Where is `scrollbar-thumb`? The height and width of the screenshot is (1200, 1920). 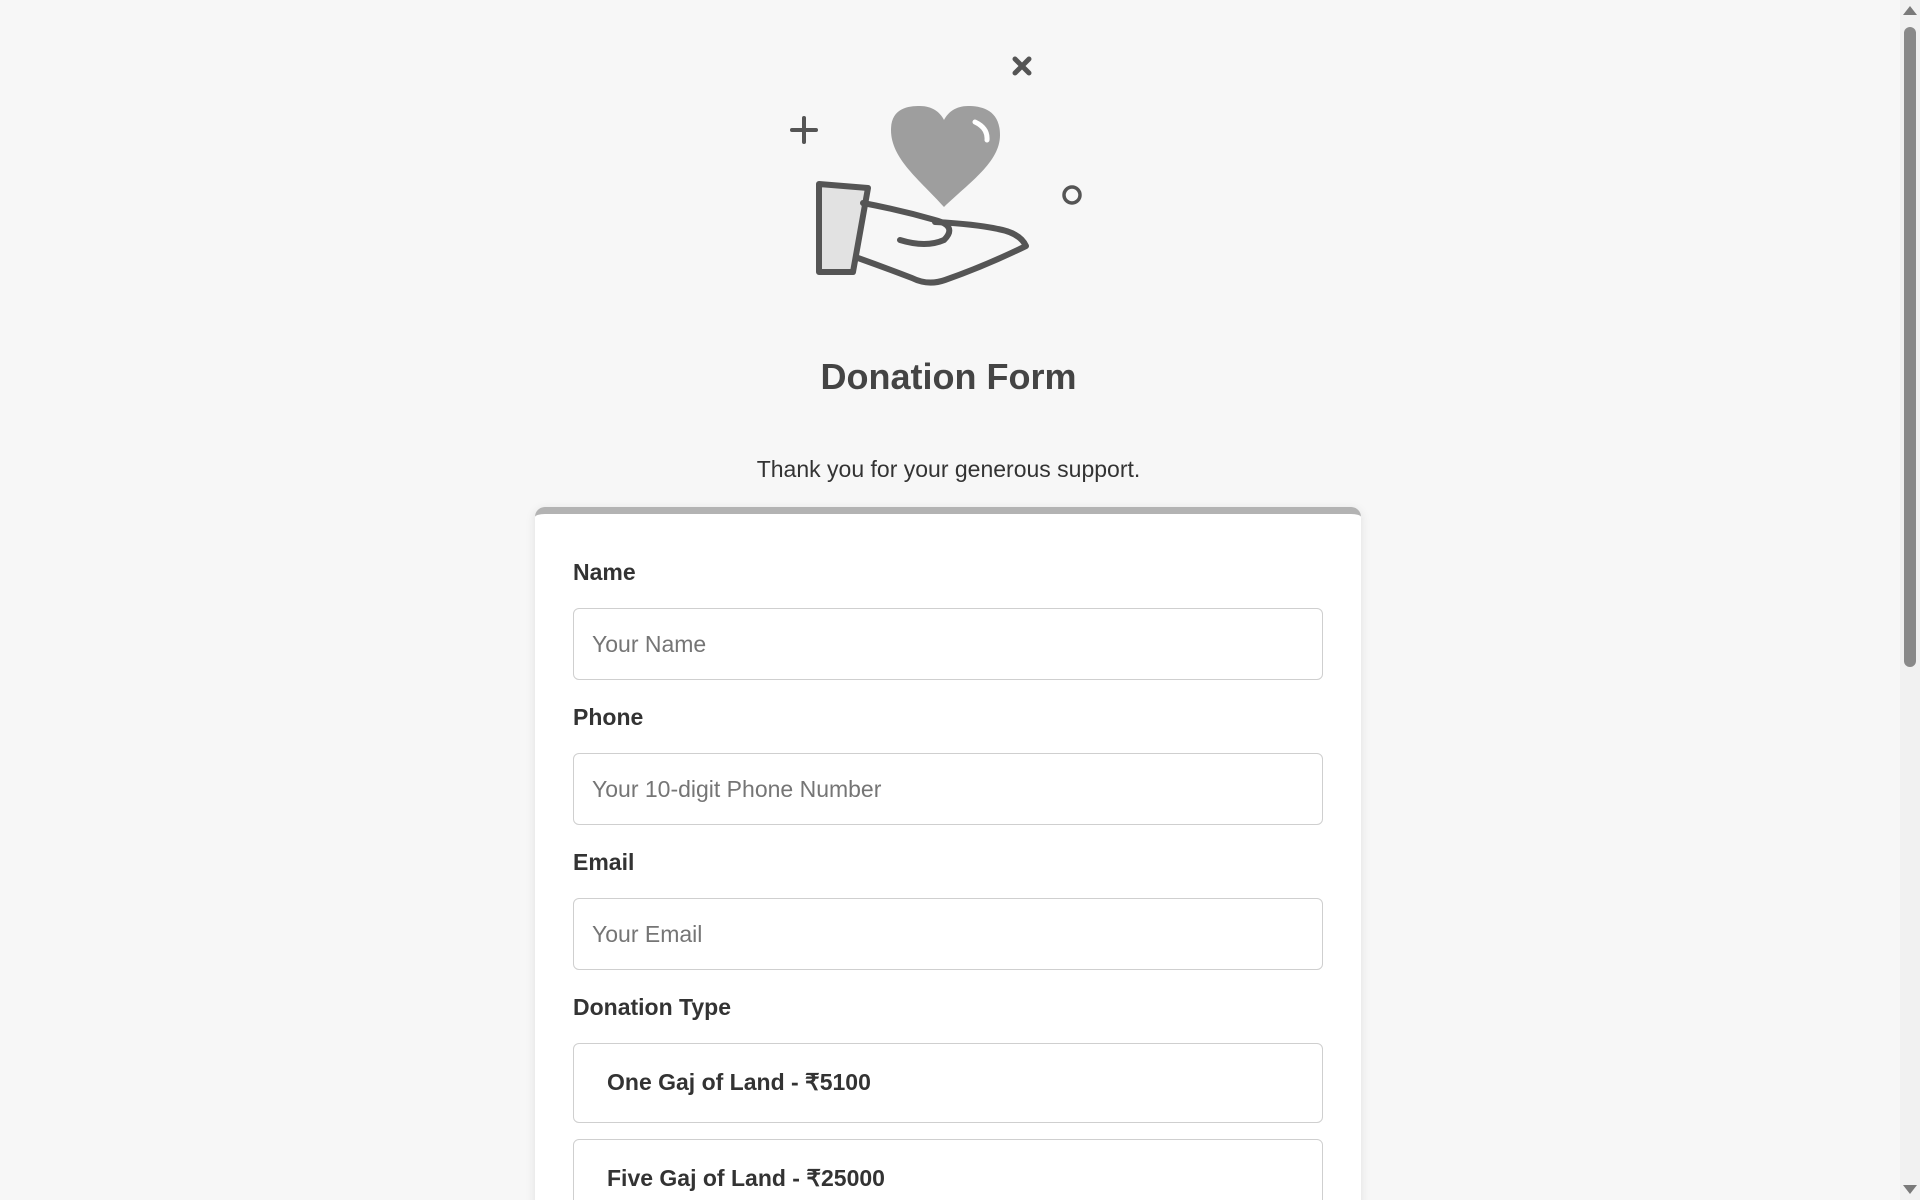
scrollbar-thumb is located at coordinates (1910, 347).